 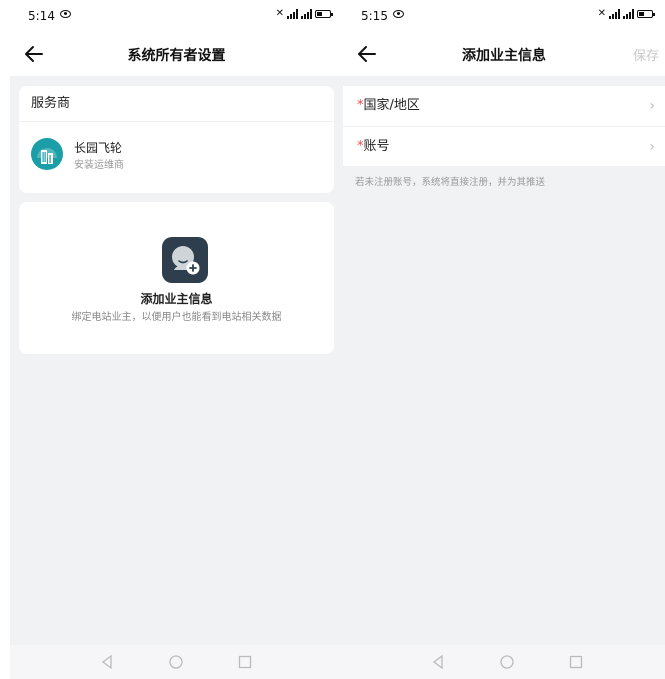 What do you see at coordinates (98, 148) in the screenshot?
I see `provider-name: 长园飞轮` at bounding box center [98, 148].